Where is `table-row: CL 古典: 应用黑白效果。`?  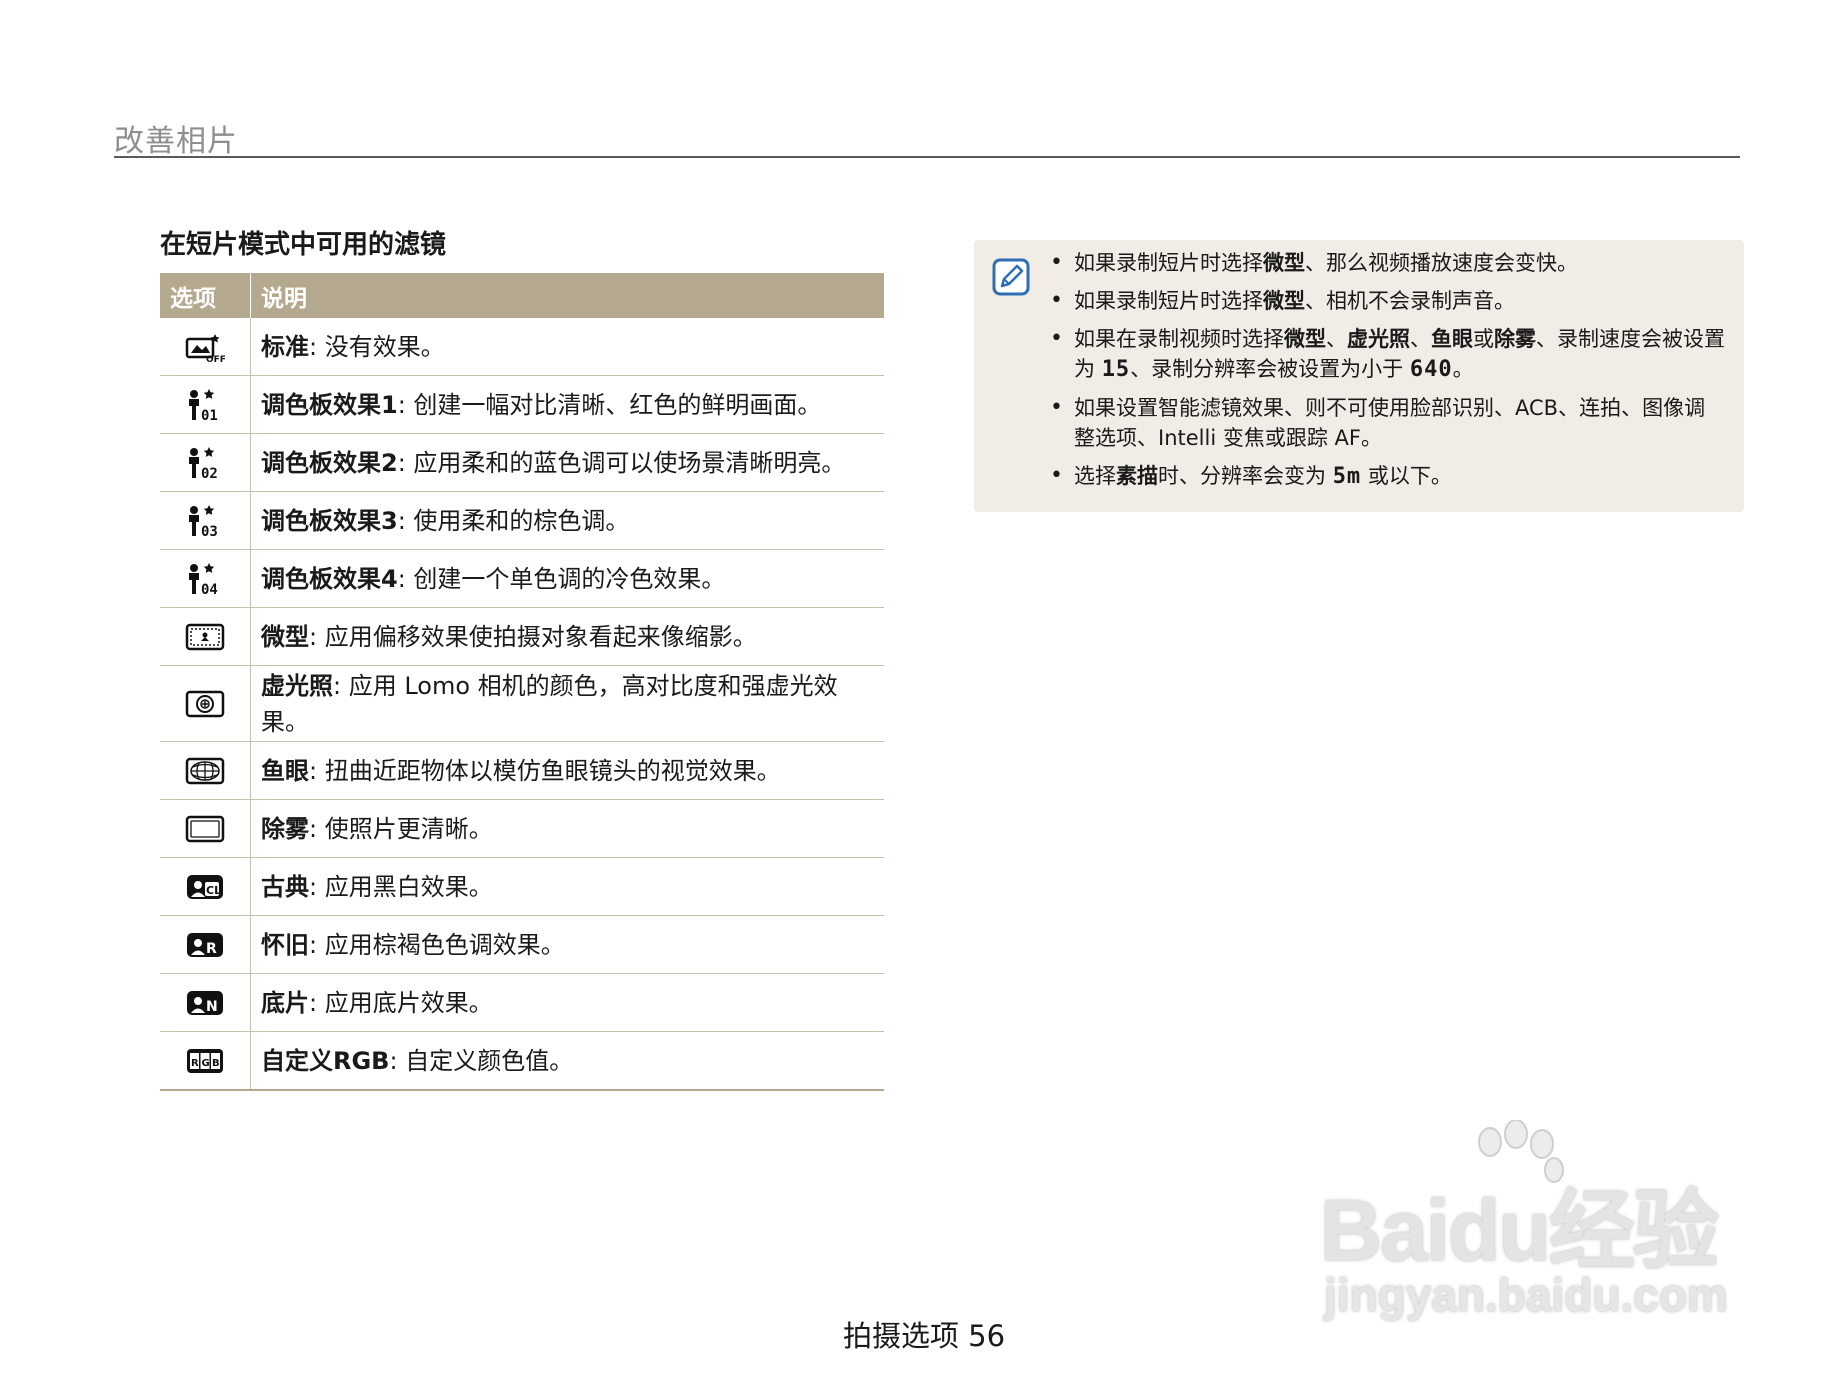 table-row: CL 古典: 应用黑白效果。 is located at coordinates (522, 886).